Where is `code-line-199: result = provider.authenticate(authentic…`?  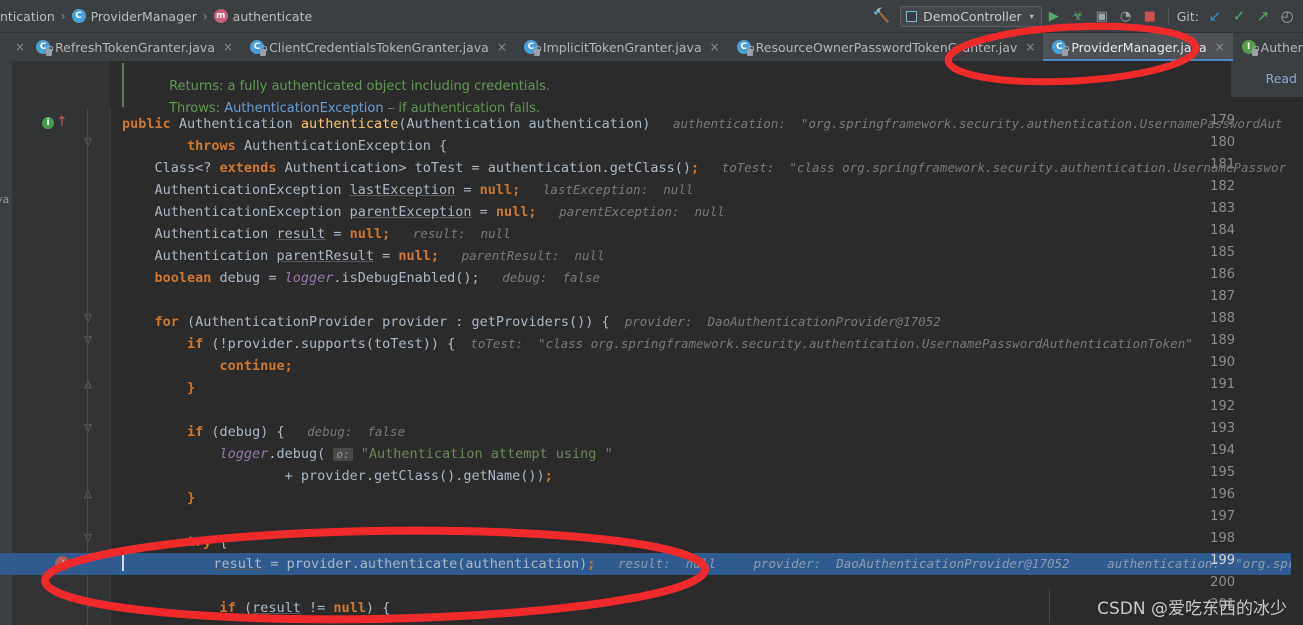 code-line-199: result = provider.authenticate(authentic… is located at coordinates (651, 564).